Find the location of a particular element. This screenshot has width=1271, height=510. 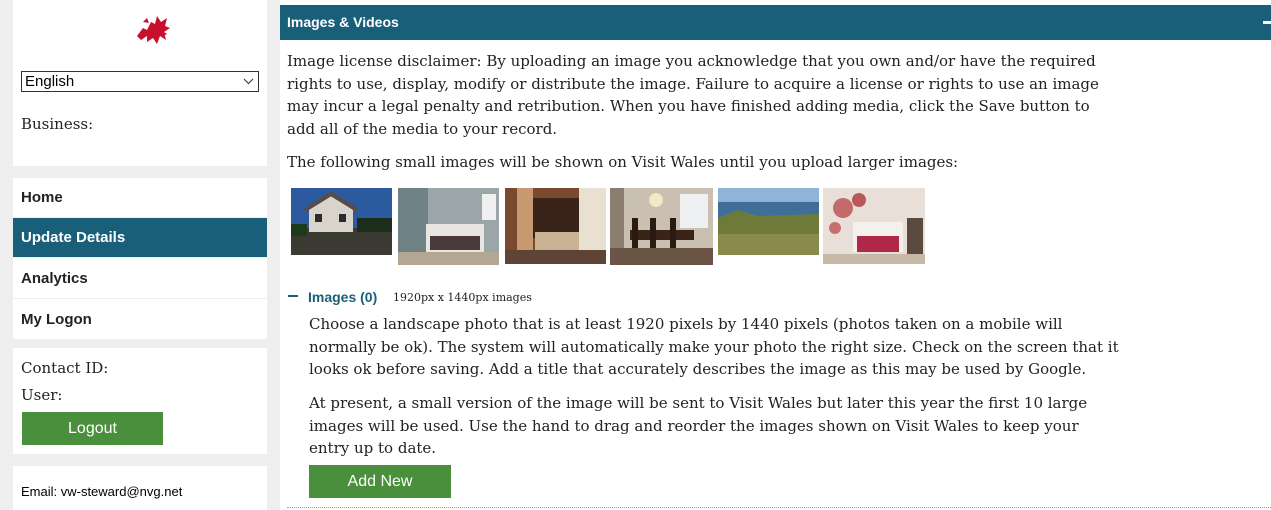

business-label: Business: is located at coordinates (57, 124).